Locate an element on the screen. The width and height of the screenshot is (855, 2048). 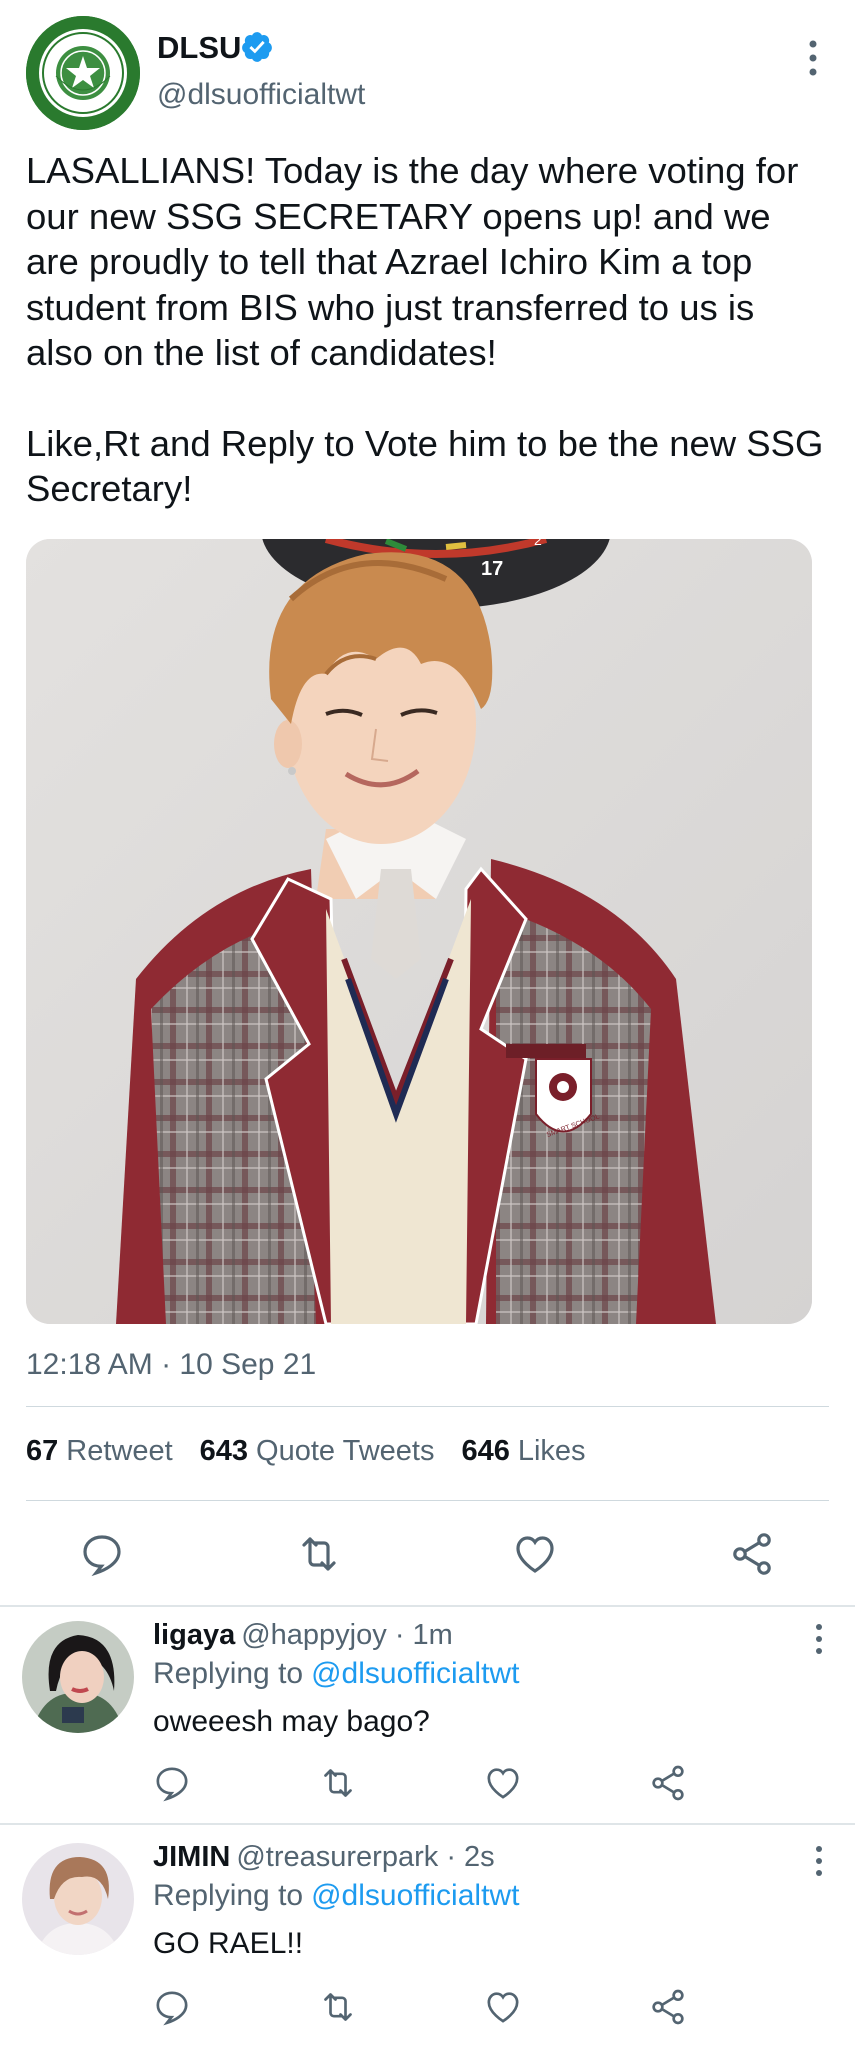
verified-badge-icon is located at coordinates (257, 47).